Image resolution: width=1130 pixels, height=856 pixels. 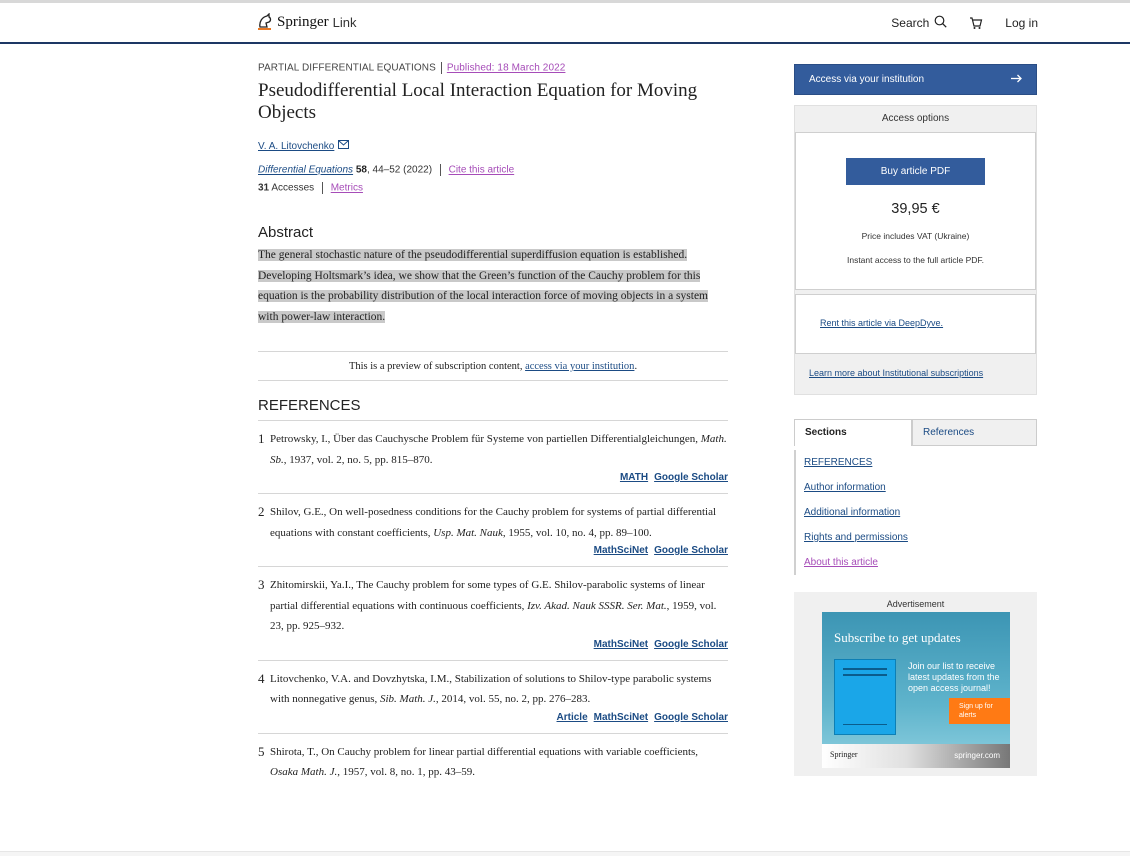 What do you see at coordinates (513, 699) in the screenshot?
I see `reference-details: , 2014, vol. 55, no. 2, pp. 276–283.` at bounding box center [513, 699].